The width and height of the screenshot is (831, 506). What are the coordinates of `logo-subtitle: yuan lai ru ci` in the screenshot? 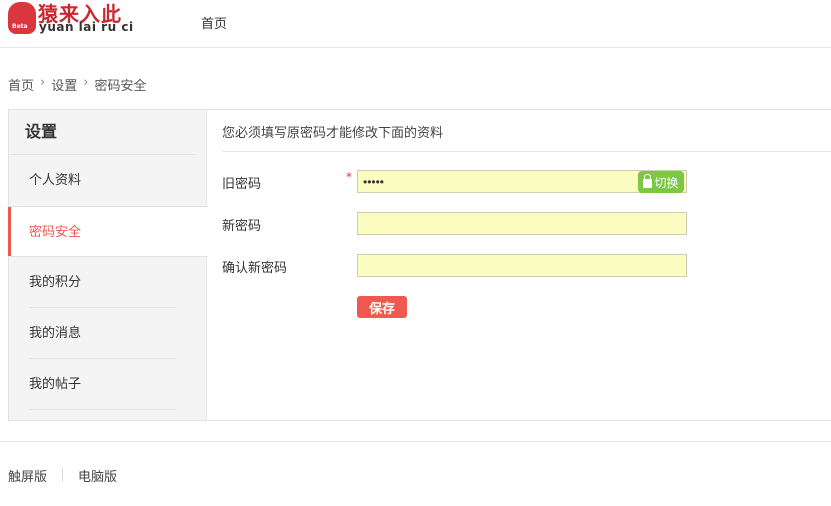 It's located at (86, 27).